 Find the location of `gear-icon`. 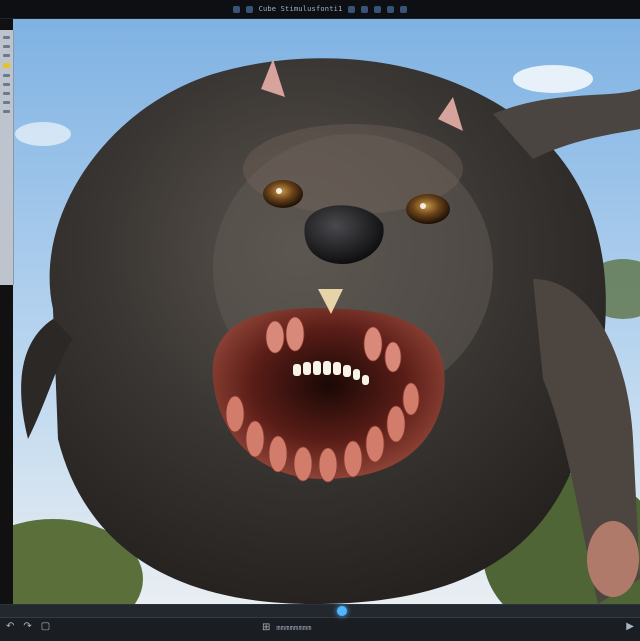

gear-icon is located at coordinates (365, 9).